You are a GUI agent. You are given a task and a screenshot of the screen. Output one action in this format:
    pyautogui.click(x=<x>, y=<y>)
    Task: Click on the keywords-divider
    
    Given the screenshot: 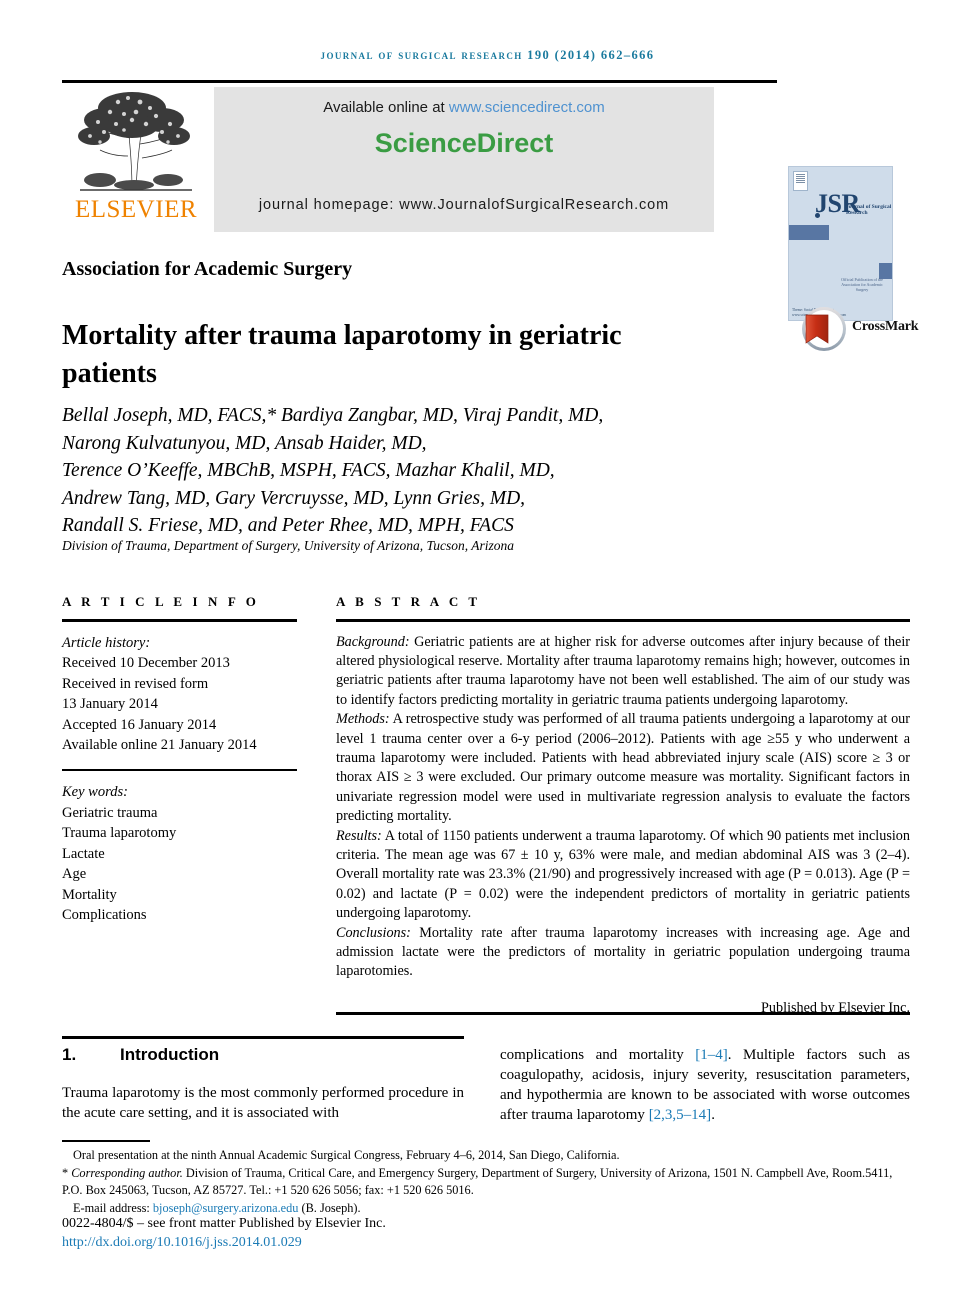 What is the action you would take?
    pyautogui.click(x=179, y=769)
    